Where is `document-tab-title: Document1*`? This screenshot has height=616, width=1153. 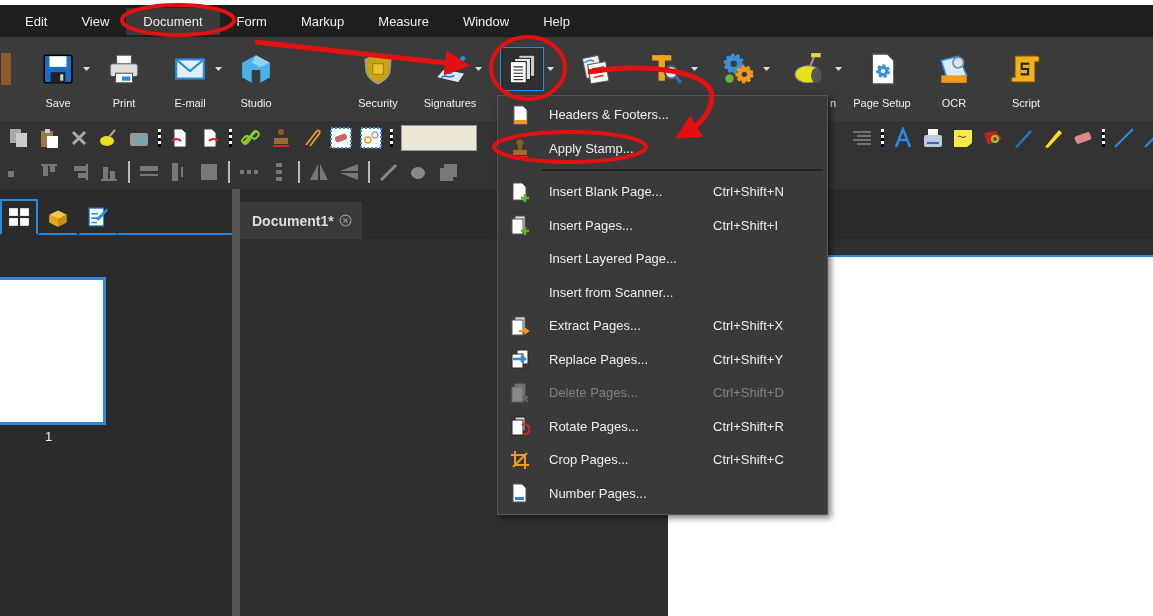
document-tab-title: Document1* is located at coordinates (293, 220).